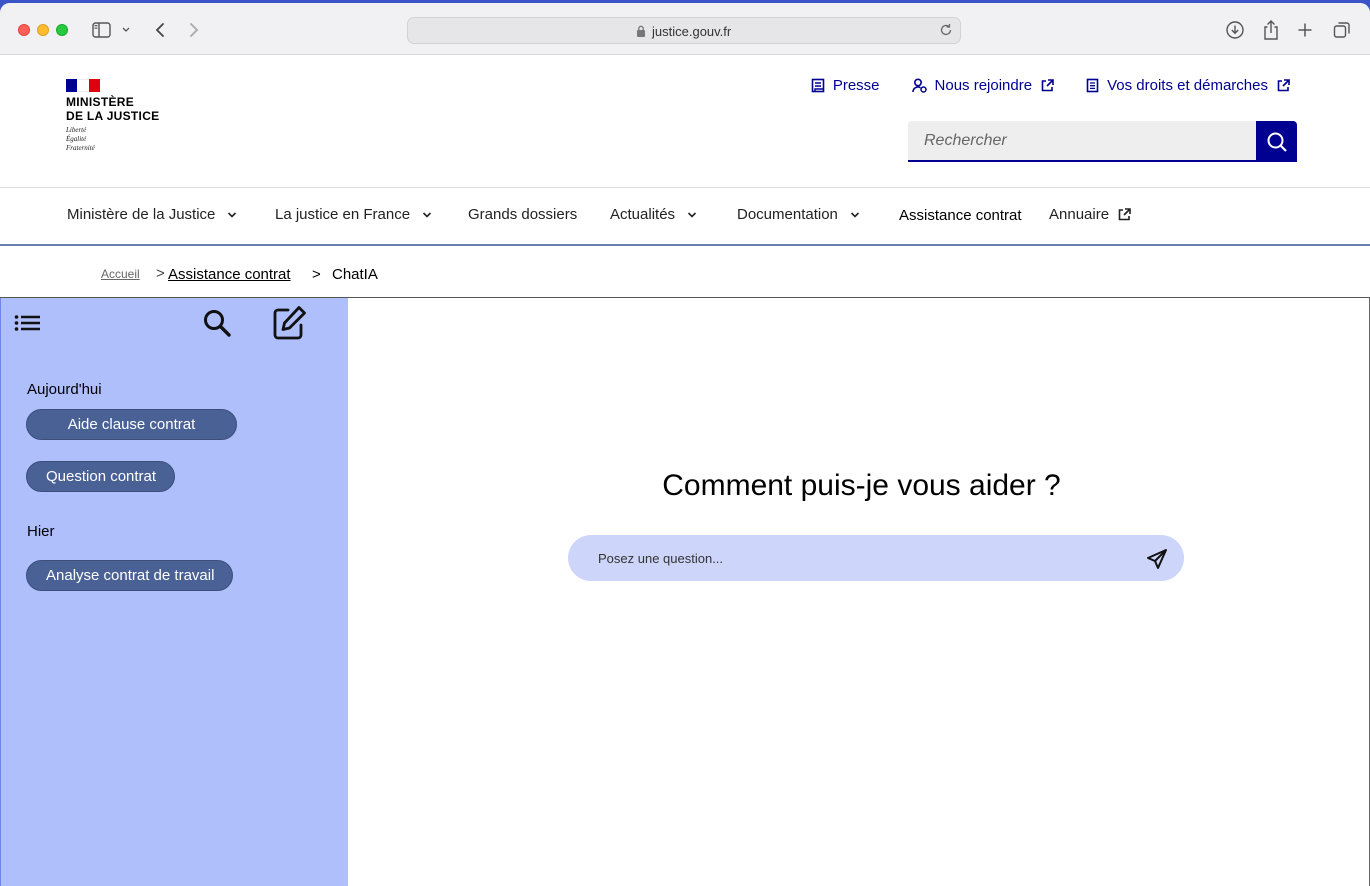  What do you see at coordinates (1271, 30) in the screenshot?
I see `share-icon` at bounding box center [1271, 30].